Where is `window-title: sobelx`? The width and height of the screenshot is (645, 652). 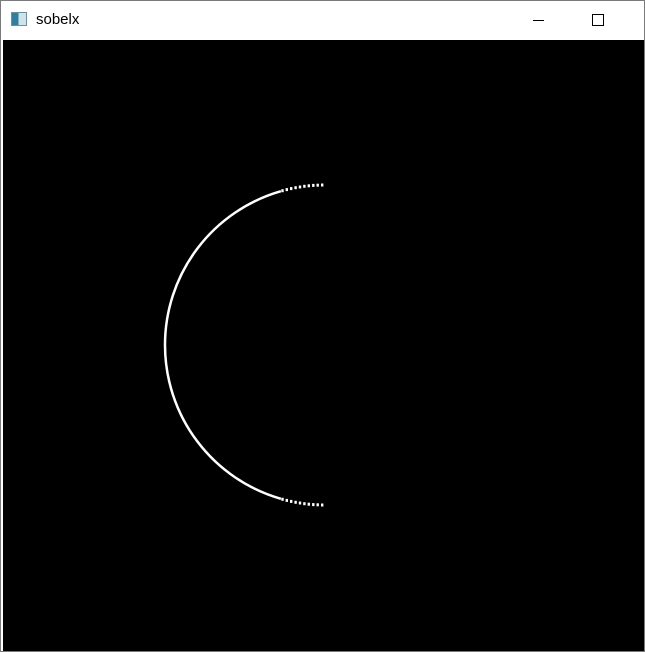 window-title: sobelx is located at coordinates (58, 19).